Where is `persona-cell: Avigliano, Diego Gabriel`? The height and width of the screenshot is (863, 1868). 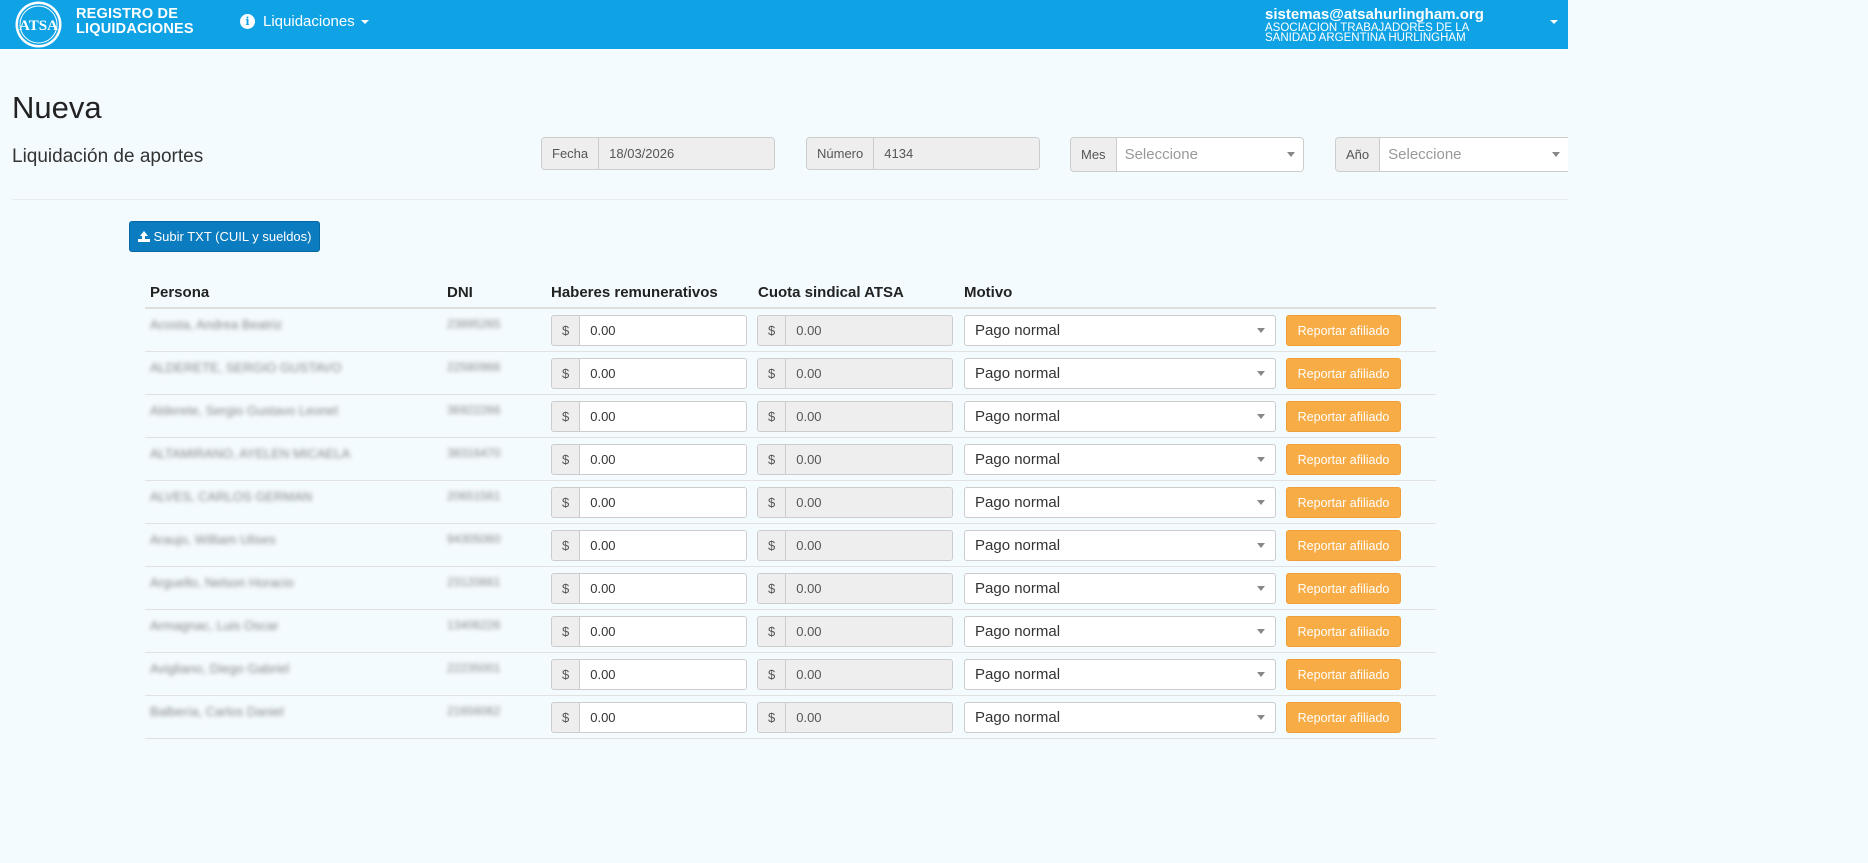
persona-cell: Avigliano, Diego Gabriel is located at coordinates (220, 668).